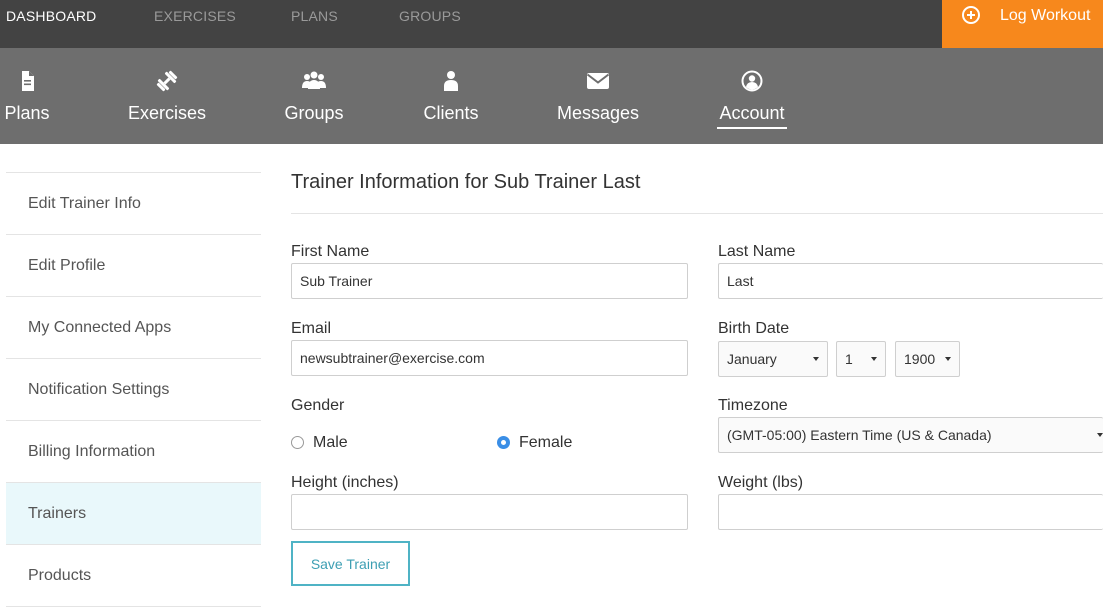  Describe the element at coordinates (761, 482) in the screenshot. I see `weight-label: Weight (lbs)` at that location.